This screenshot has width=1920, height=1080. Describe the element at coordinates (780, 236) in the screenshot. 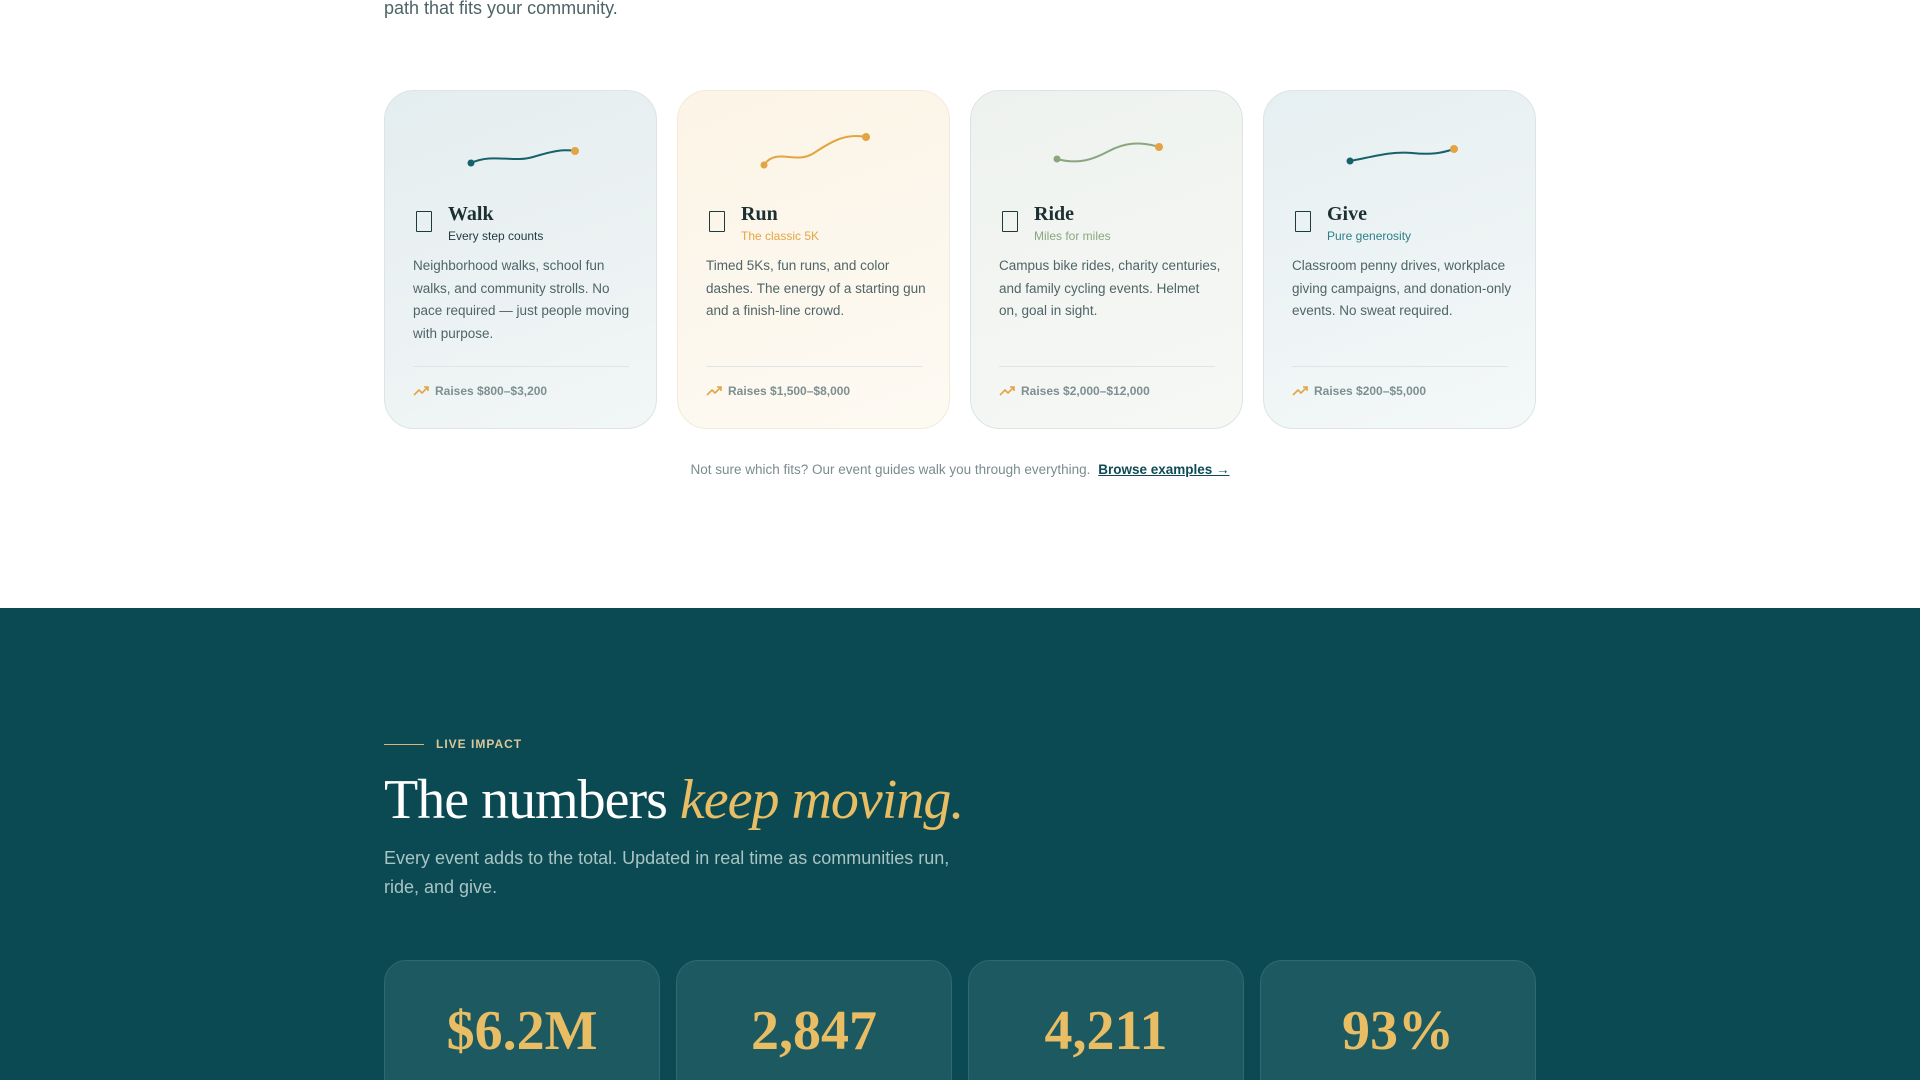

I see `card-subtitle: The classic 5K` at that location.